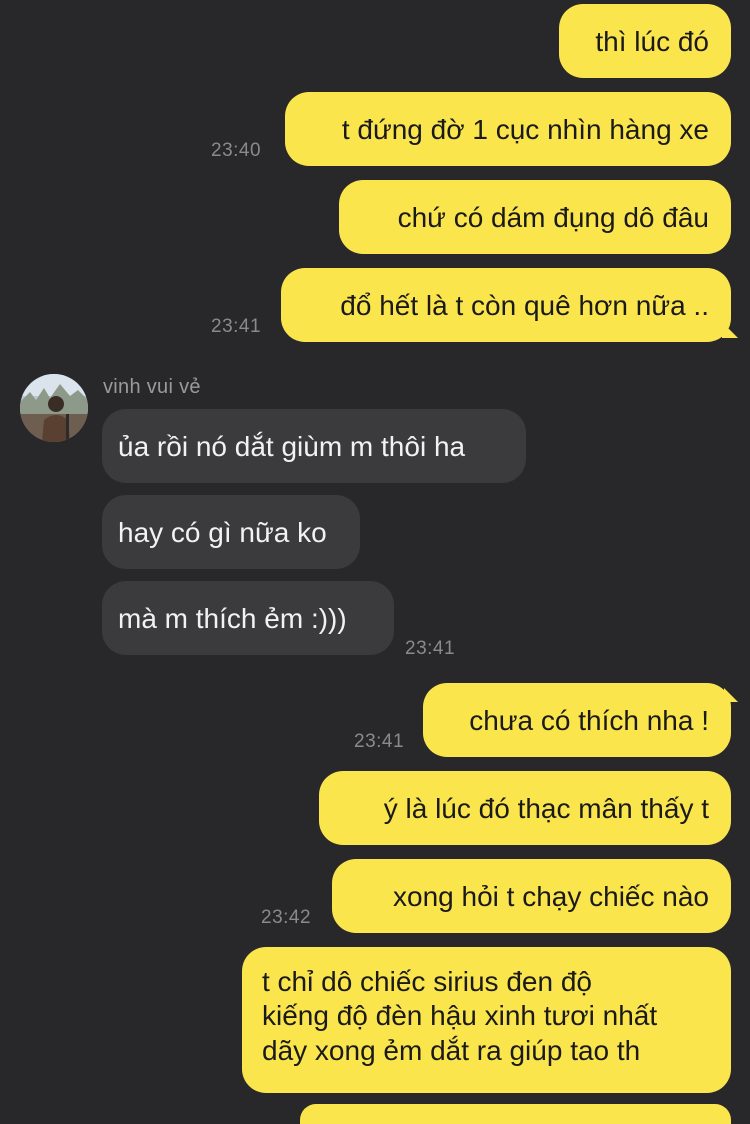 The image size is (750, 1124). I want to click on message-text: mà m thích ẻm :))), so click(232, 618).